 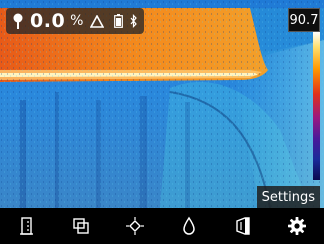 I want to click on image-overlay-icon, so click(x=81, y=226).